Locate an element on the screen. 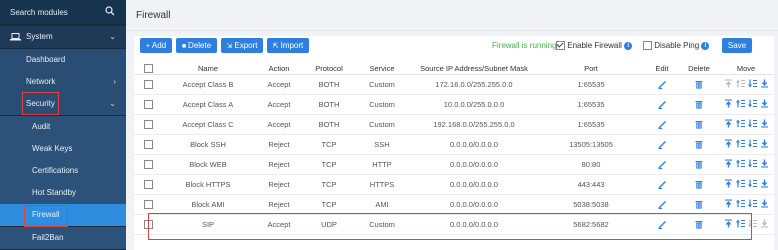 The height and width of the screenshot is (250, 778). sidebar-item-weak-keys: Weak Keys is located at coordinates (63, 149).